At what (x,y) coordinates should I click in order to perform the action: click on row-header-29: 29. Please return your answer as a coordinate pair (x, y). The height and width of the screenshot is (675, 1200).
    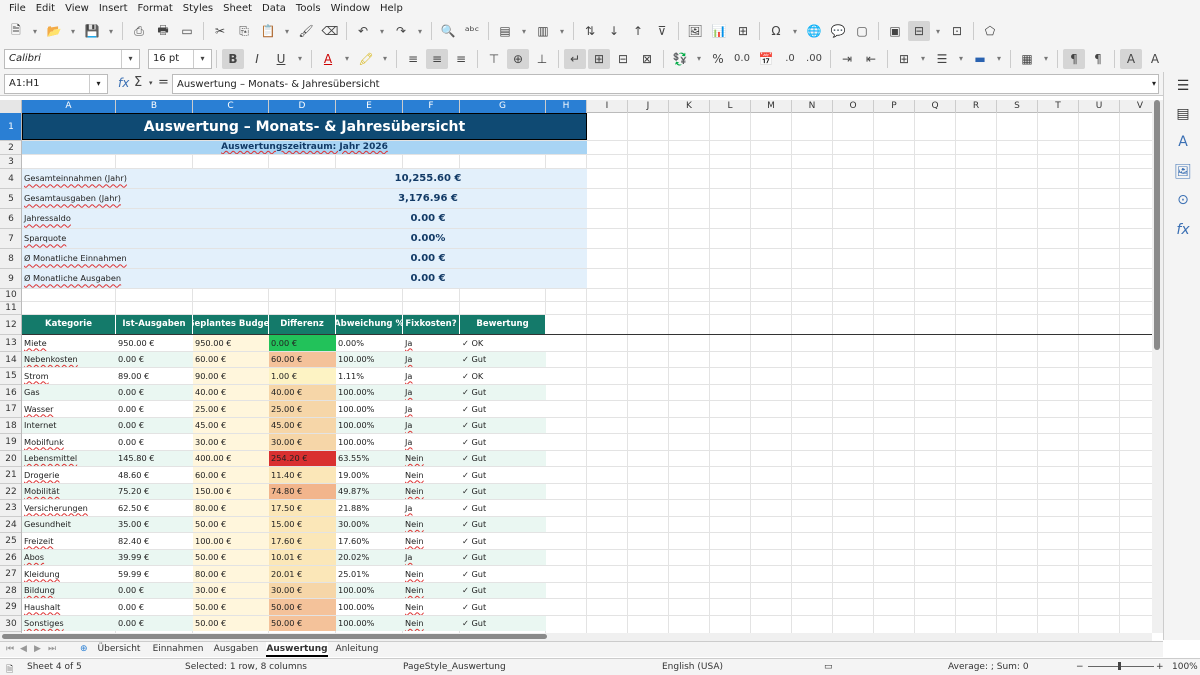
    Looking at the image, I should click on (10, 607).